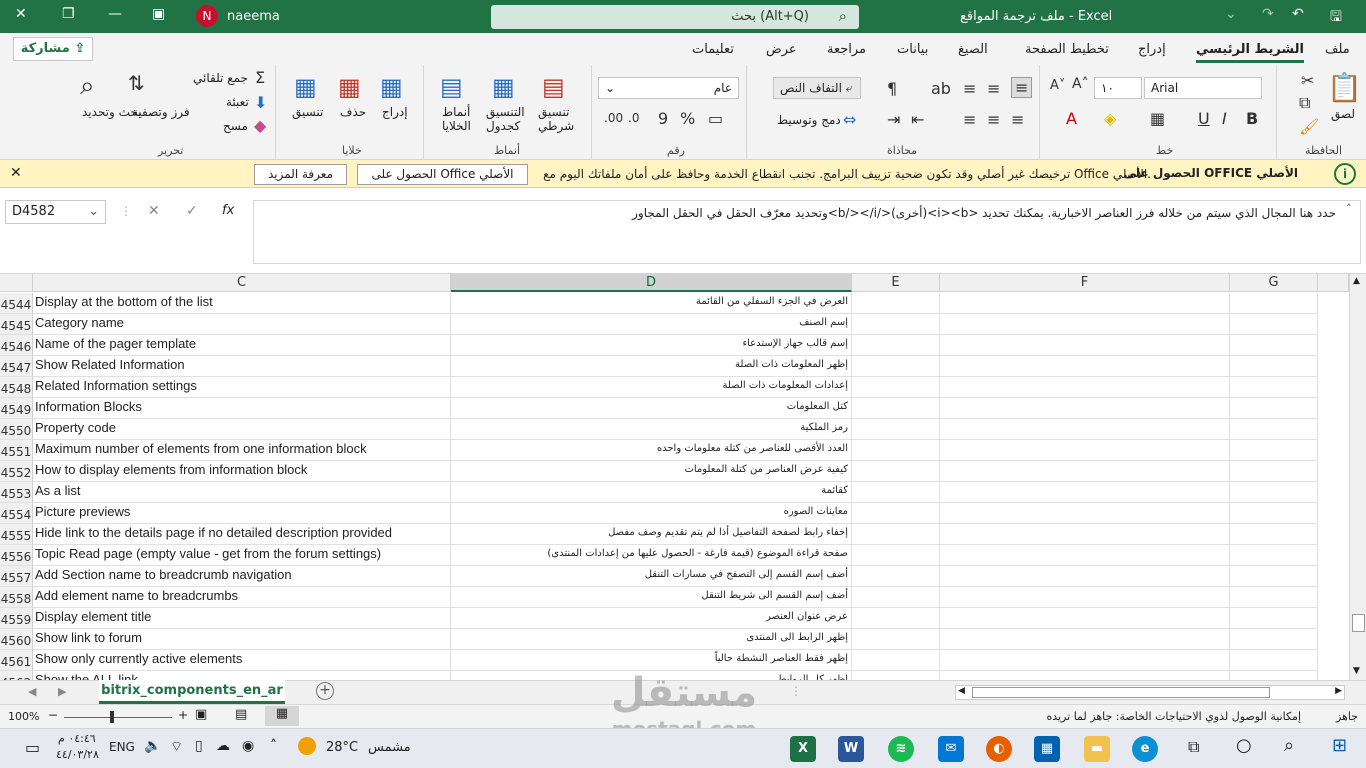 The height and width of the screenshot is (768, 1366). What do you see at coordinates (16, 345) in the screenshot?
I see `row-number: 4546` at bounding box center [16, 345].